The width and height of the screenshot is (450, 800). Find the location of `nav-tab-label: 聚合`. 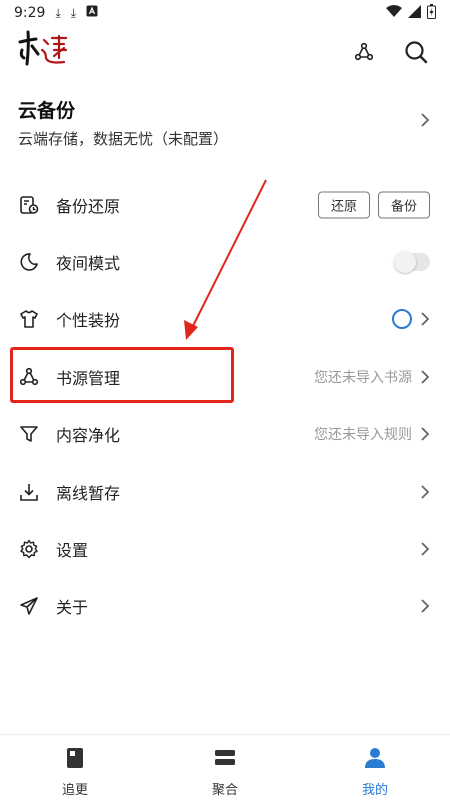

nav-tab-label: 聚合 is located at coordinates (224, 790).